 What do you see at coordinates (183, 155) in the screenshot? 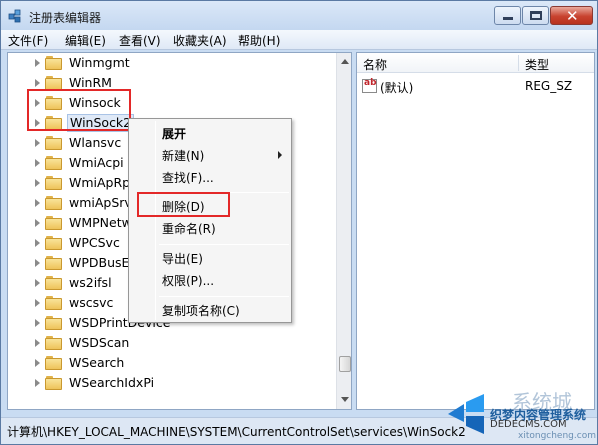
I see `ctx-new: 新建(N)` at bounding box center [183, 155].